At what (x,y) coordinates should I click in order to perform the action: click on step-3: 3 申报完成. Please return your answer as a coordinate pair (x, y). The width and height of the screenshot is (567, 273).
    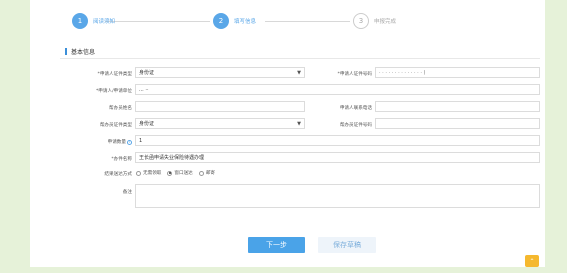
    Looking at the image, I should click on (374, 21).